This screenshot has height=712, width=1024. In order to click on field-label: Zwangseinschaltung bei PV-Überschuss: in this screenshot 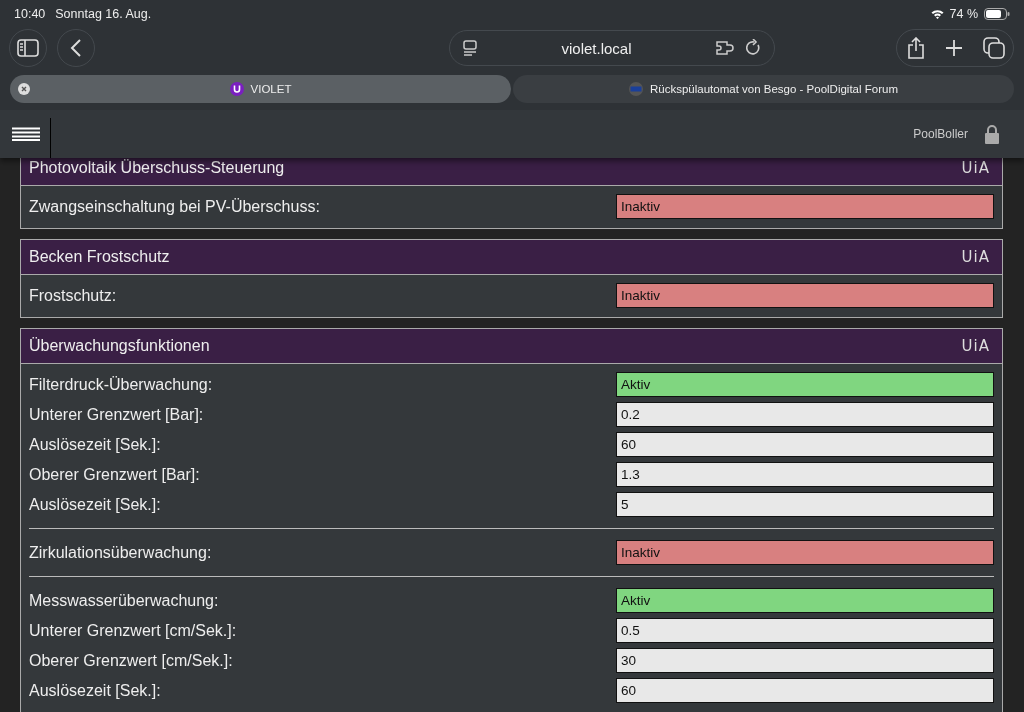, I will do `click(174, 206)`.